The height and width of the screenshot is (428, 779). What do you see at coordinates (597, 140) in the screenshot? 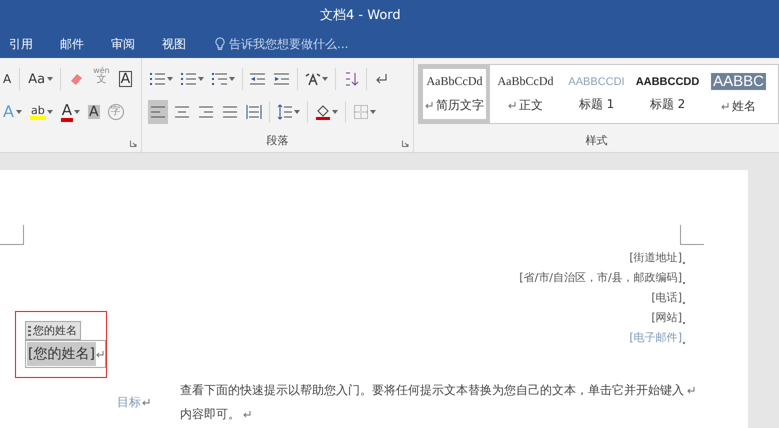
I see `group-label: 样式` at bounding box center [597, 140].